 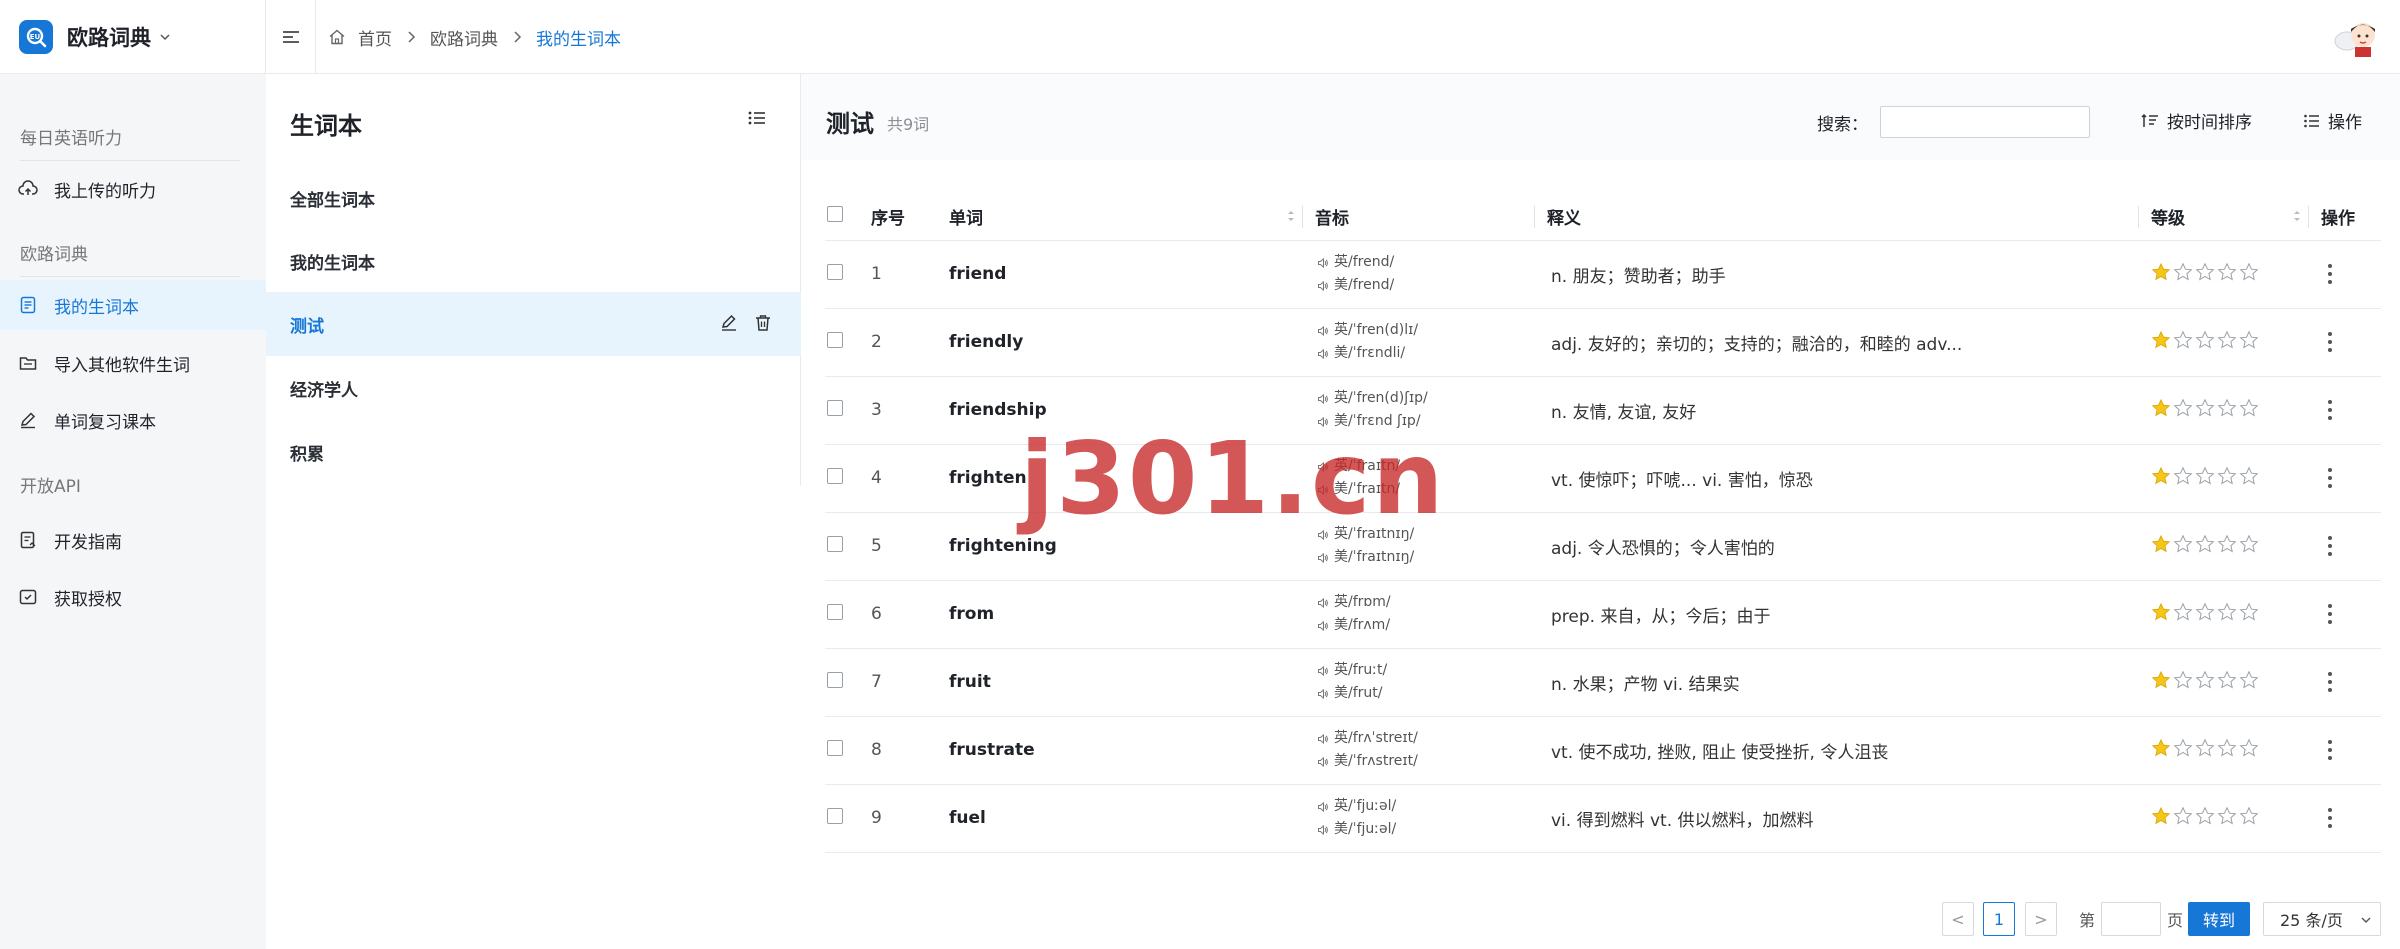 What do you see at coordinates (533, 198) in the screenshot?
I see `notebook-item-all: 全部生词本` at bounding box center [533, 198].